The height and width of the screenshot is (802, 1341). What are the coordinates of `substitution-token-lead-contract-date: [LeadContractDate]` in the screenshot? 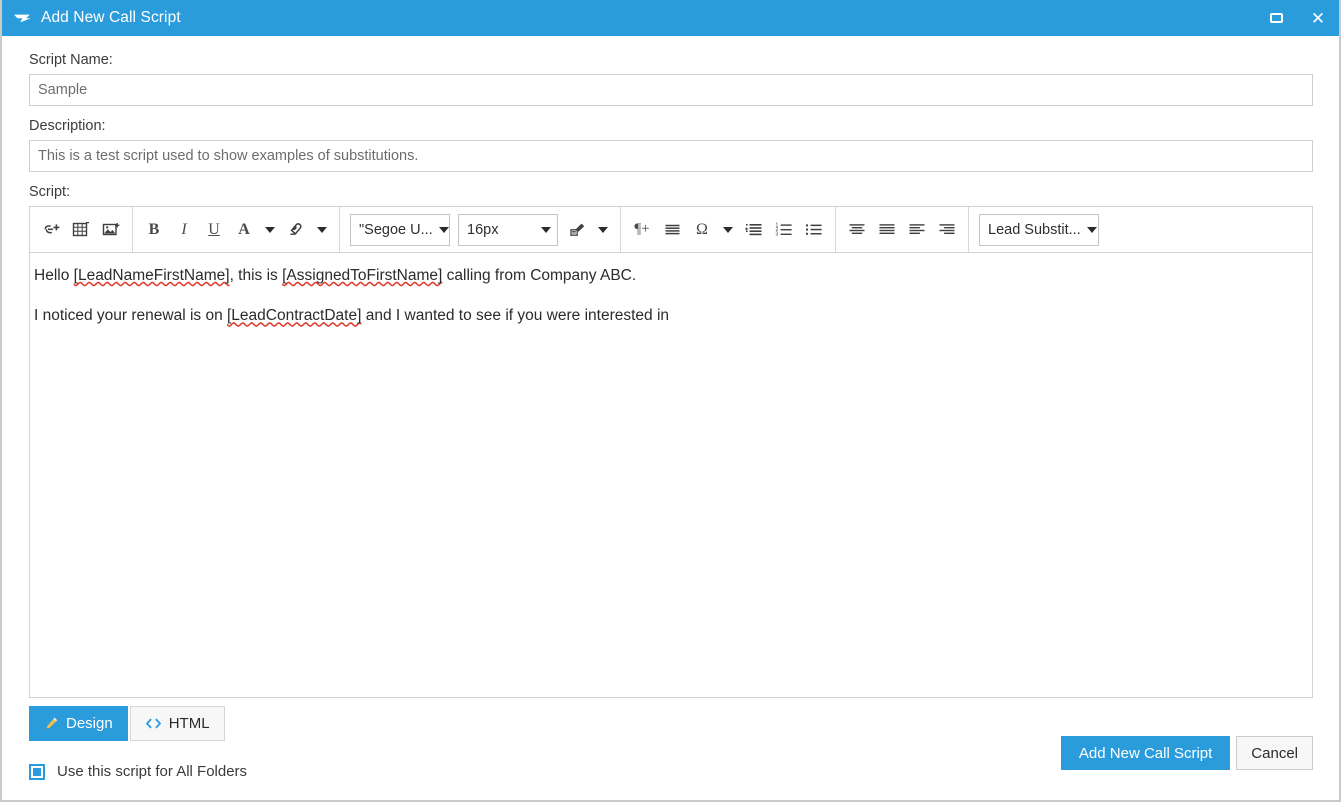 It's located at (294, 316).